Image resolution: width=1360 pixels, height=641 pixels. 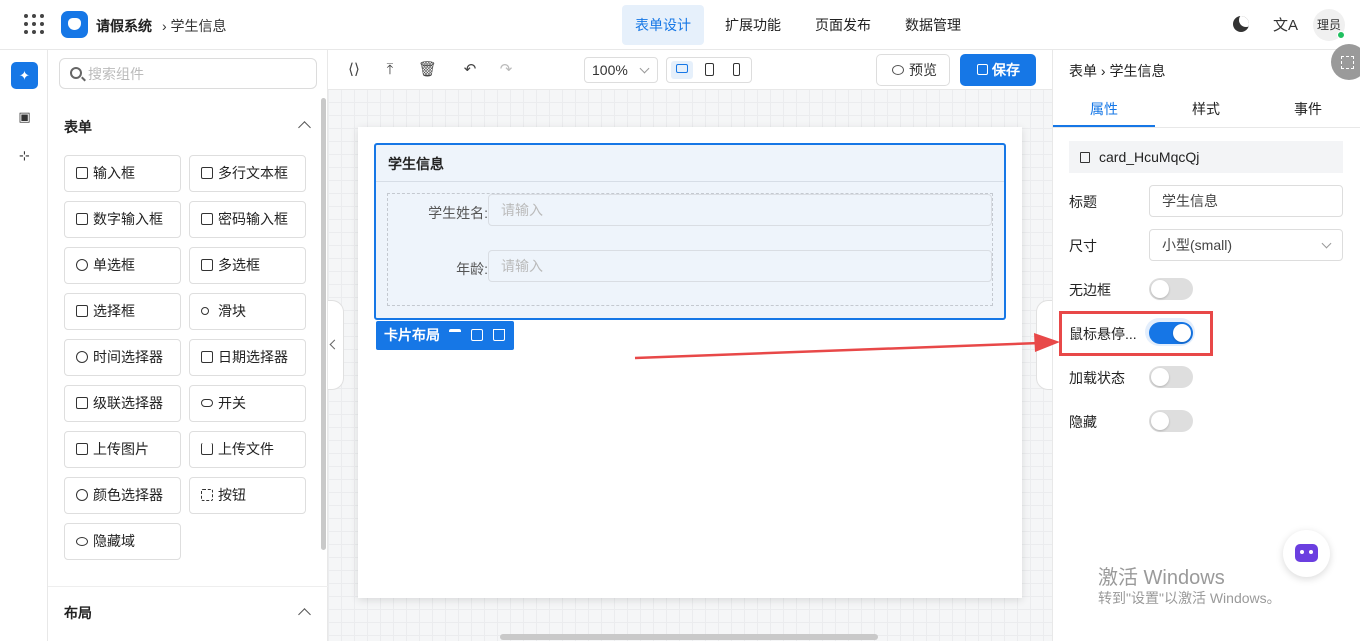 What do you see at coordinates (1308, 109) in the screenshot?
I see `tab-events: 事件` at bounding box center [1308, 109].